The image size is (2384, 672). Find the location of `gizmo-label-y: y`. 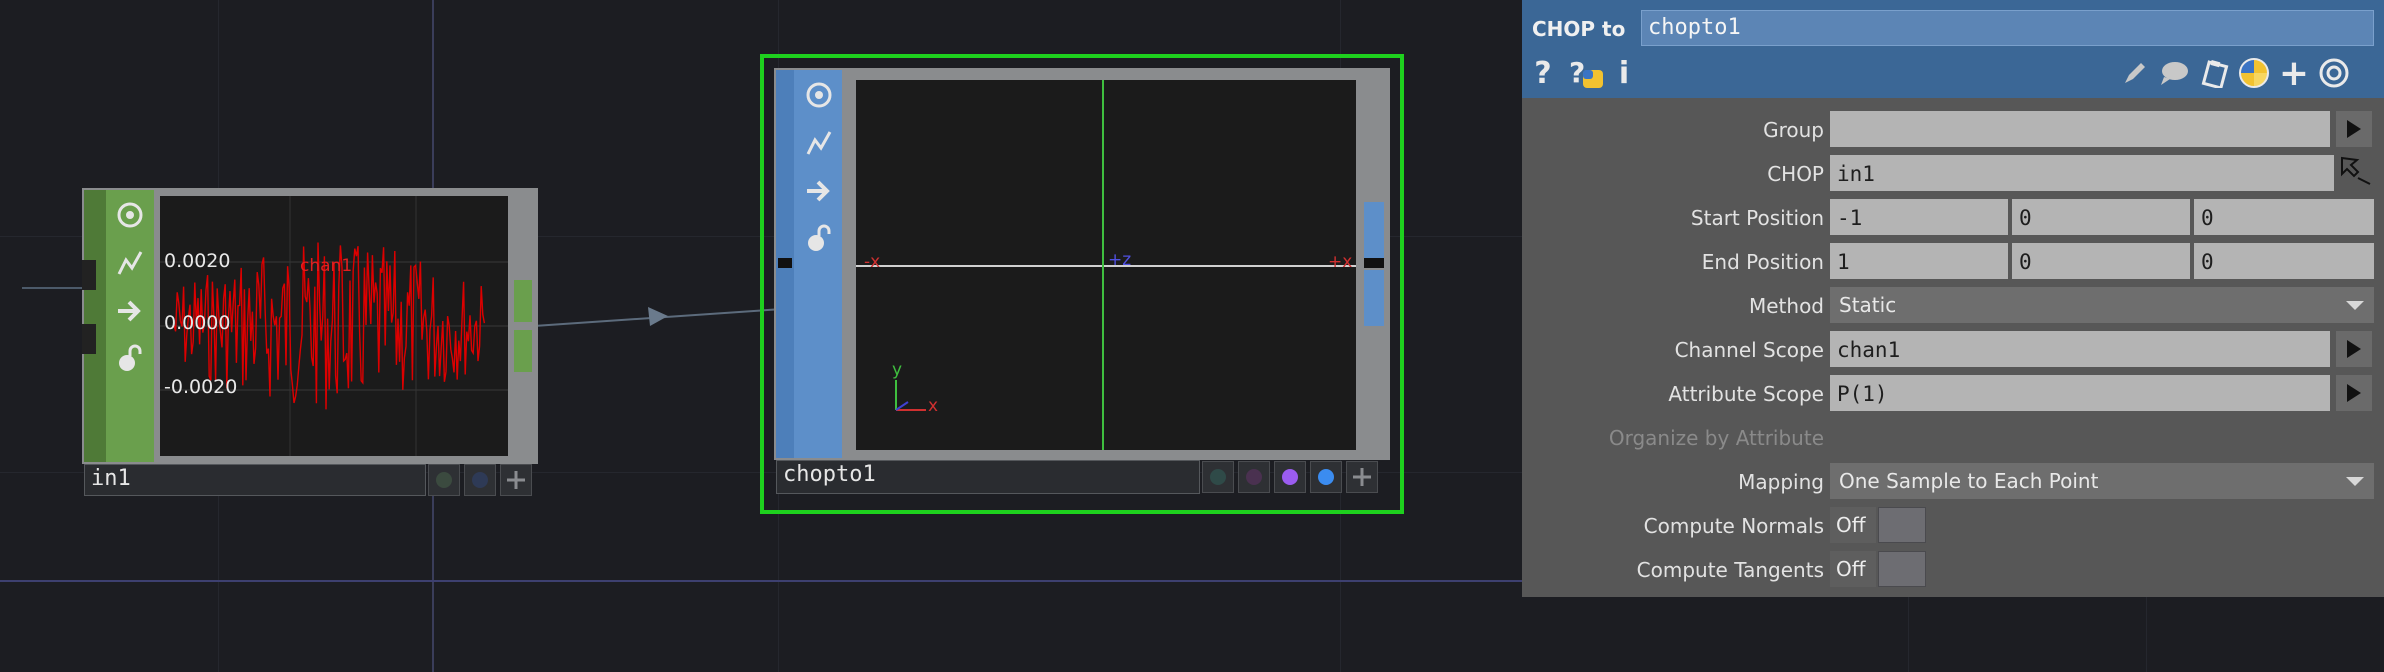

gizmo-label-y: y is located at coordinates (897, 370).